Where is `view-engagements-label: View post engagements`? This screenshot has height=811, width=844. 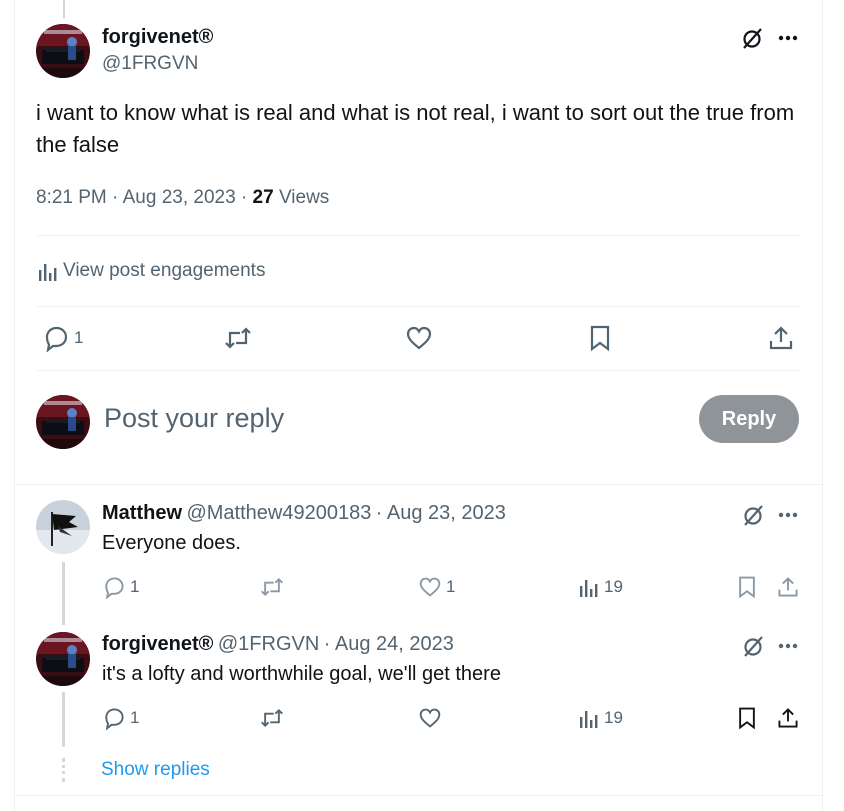 view-engagements-label: View post engagements is located at coordinates (164, 270).